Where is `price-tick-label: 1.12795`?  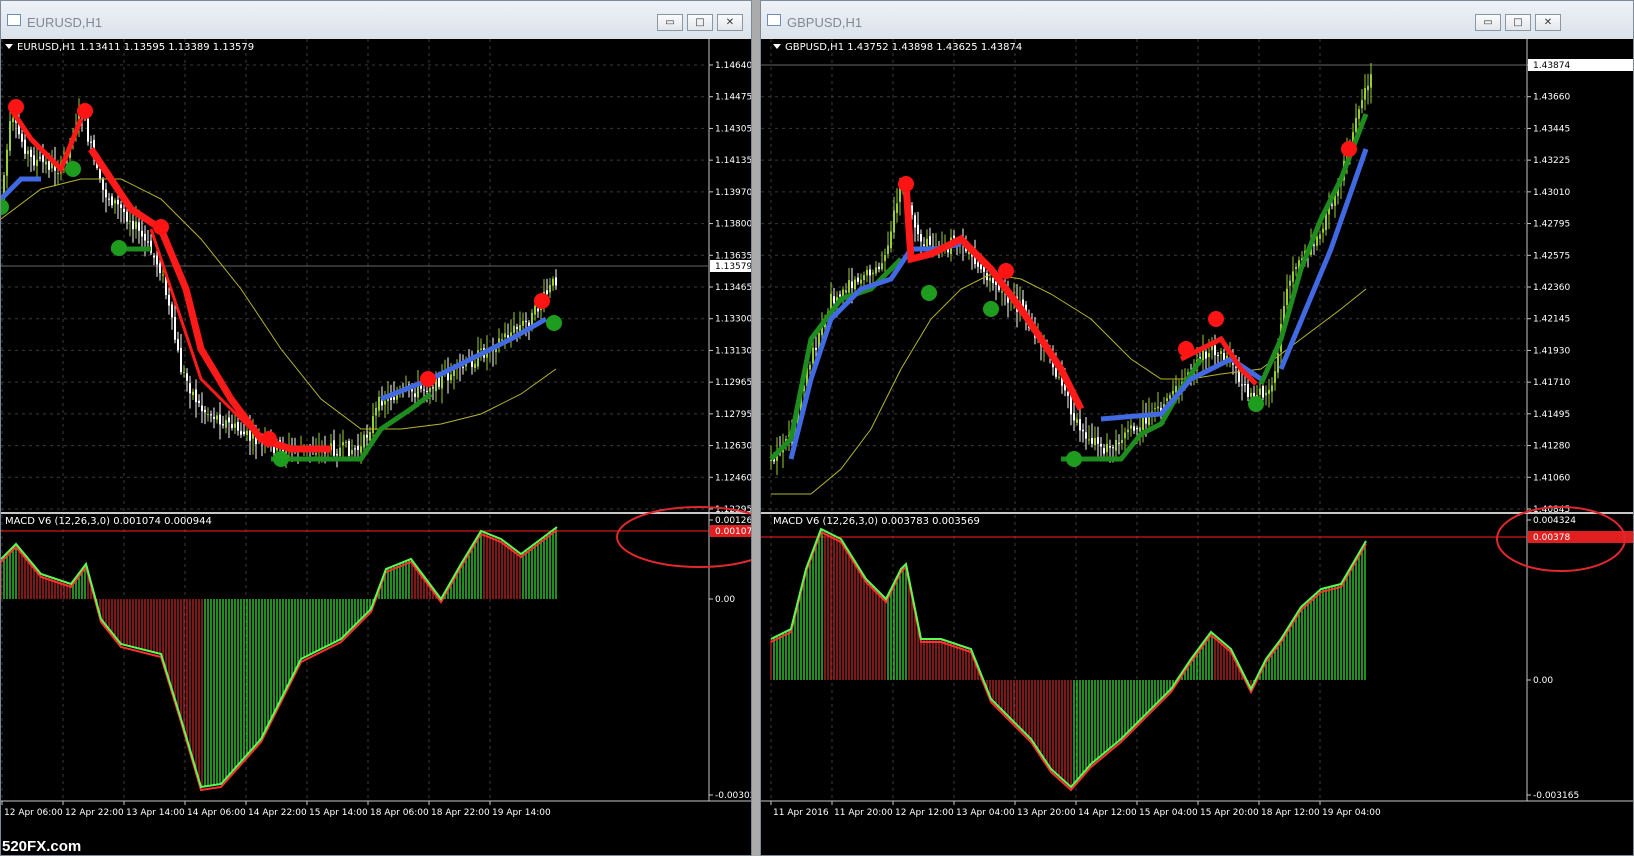 price-tick-label: 1.12795 is located at coordinates (733, 415).